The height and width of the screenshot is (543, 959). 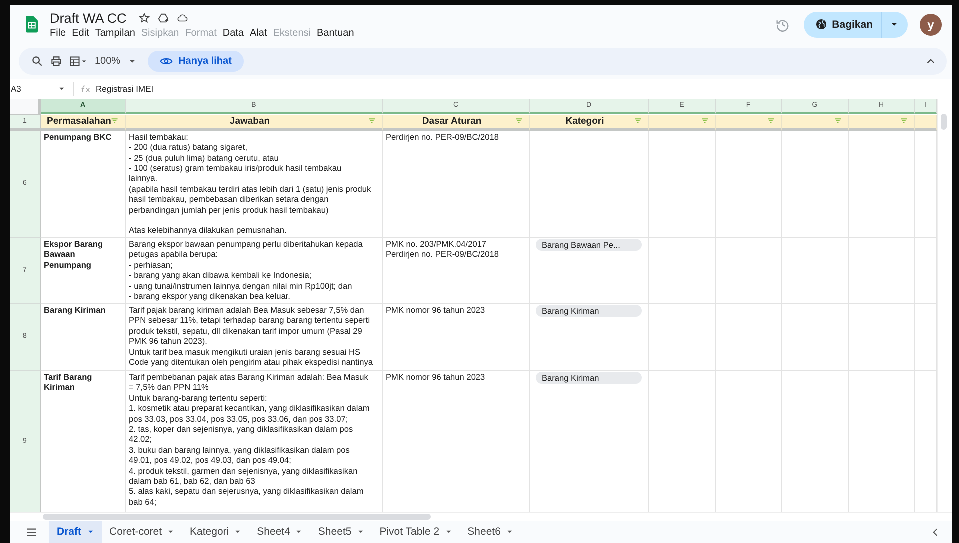 I want to click on table-cell: Tarif pajak barang kiriman adalah Bea Masuk sebesar 7,5% dan PPN sebesar 11%, tetapi terhadap barang barang tertentu seperti produk tekstil, sepatu, dll dikenakan tarif impor umum (Pasal 29 PMK 96 tahun 2023). Untuk tarif bea masuk mengikuti uraian jenis barang sesuai HS Code yang ditentukan oleh pengirim atau pihak ekspedisi nantinya, so click(x=254, y=337).